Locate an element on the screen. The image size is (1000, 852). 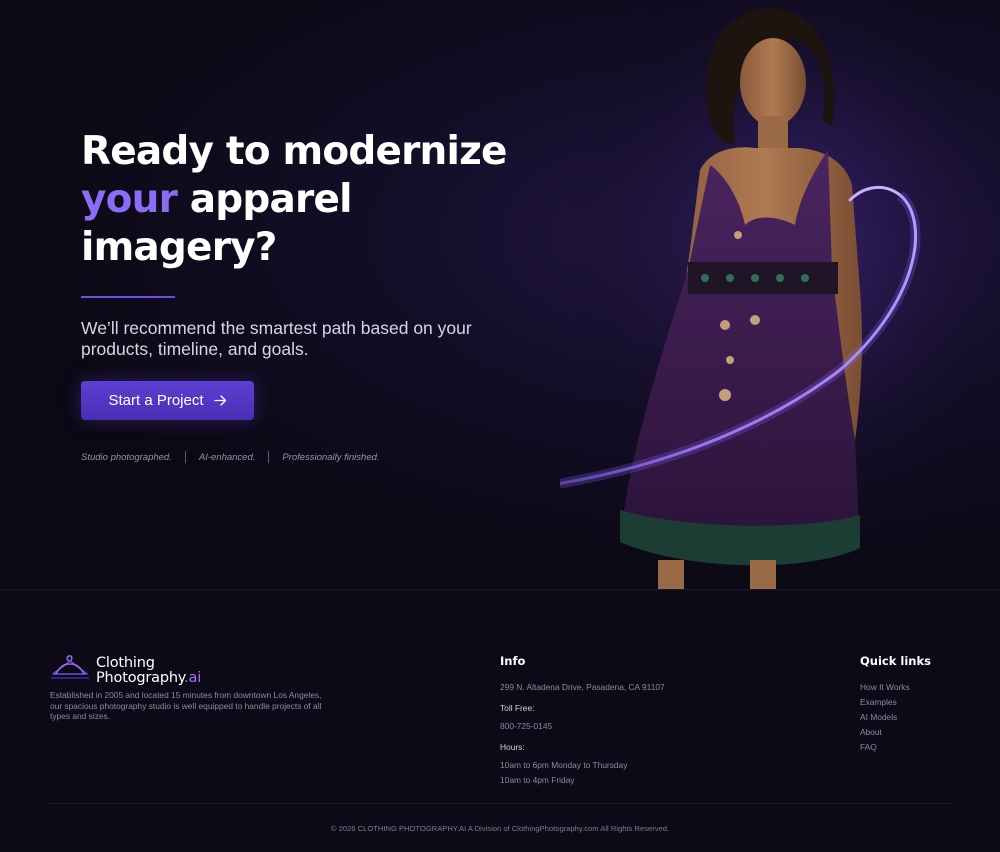
tag-studio: Studio photographed. is located at coordinates (126, 457).